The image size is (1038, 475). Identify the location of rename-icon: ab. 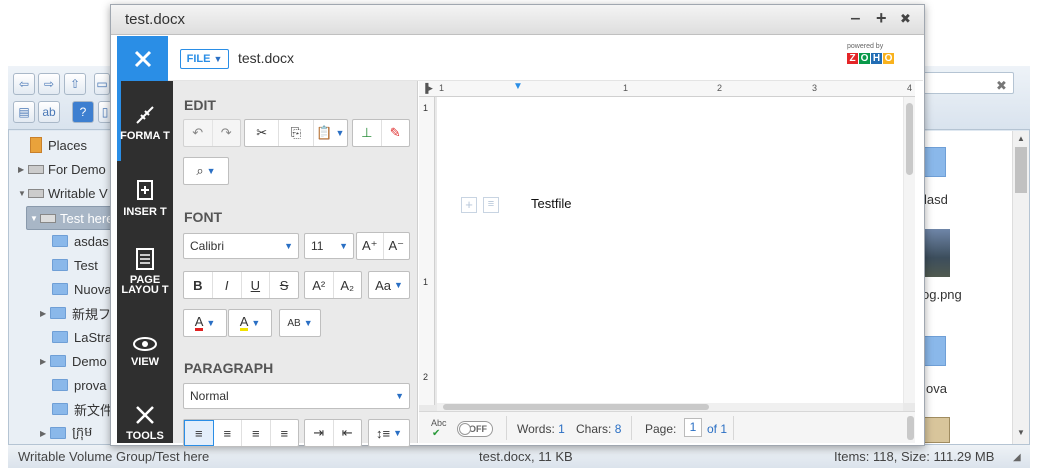
(49, 112).